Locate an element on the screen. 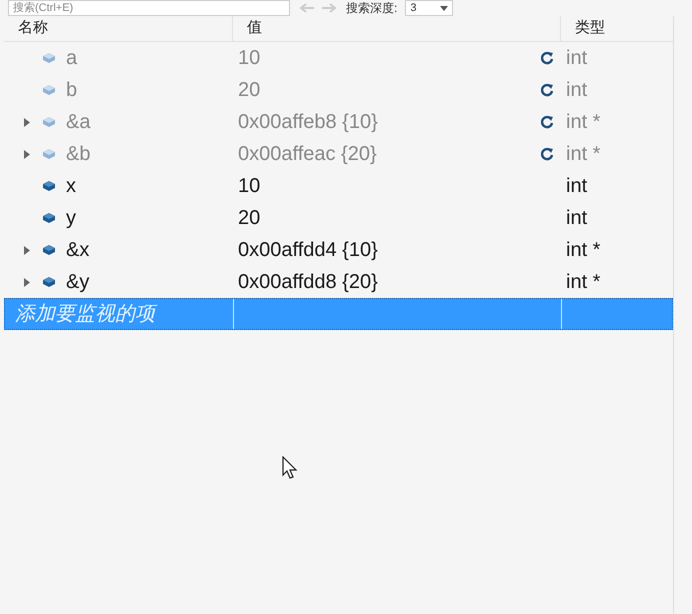 The image size is (692, 614). mouse-cursor-icon is located at coordinates (290, 468).